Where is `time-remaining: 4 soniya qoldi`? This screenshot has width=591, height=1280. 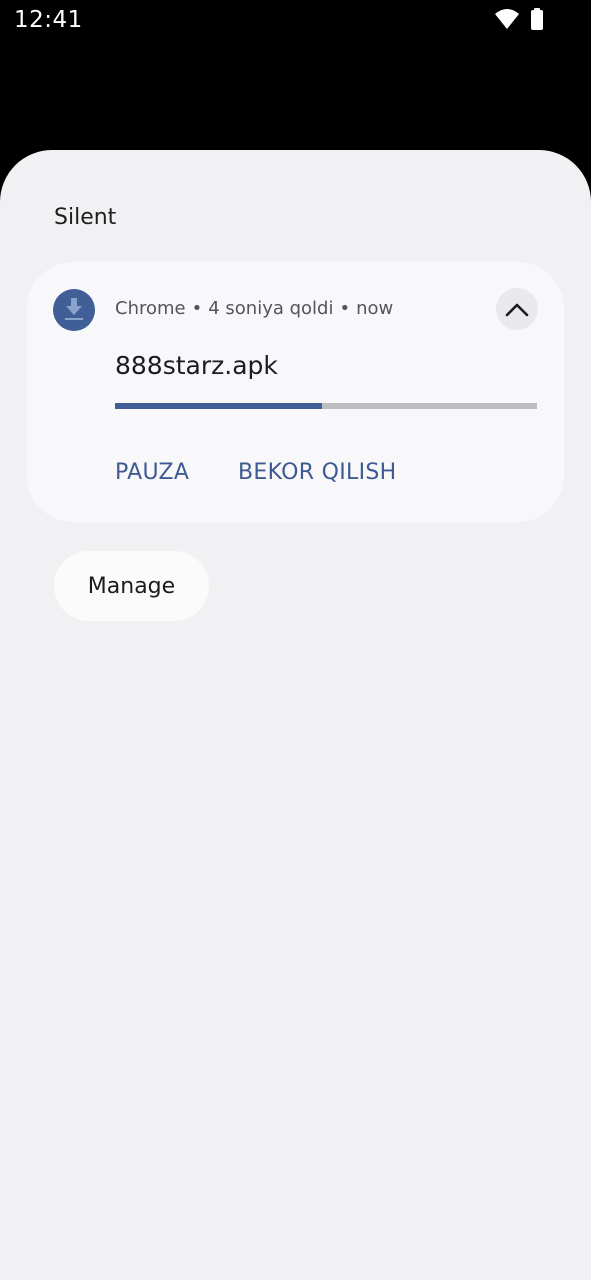 time-remaining: 4 soniya qoldi is located at coordinates (271, 308).